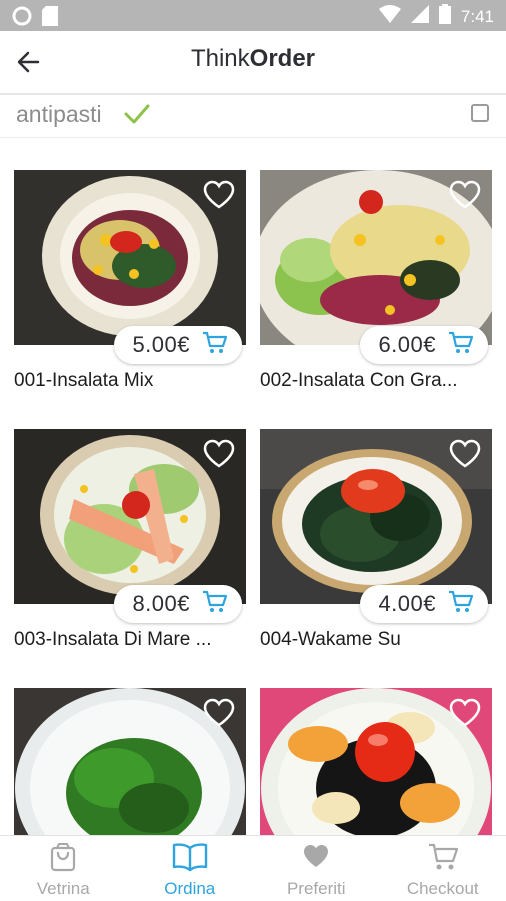 Image resolution: width=506 pixels, height=901 pixels. What do you see at coordinates (253, 15) in the screenshot?
I see `status-bar: 7:41` at bounding box center [253, 15].